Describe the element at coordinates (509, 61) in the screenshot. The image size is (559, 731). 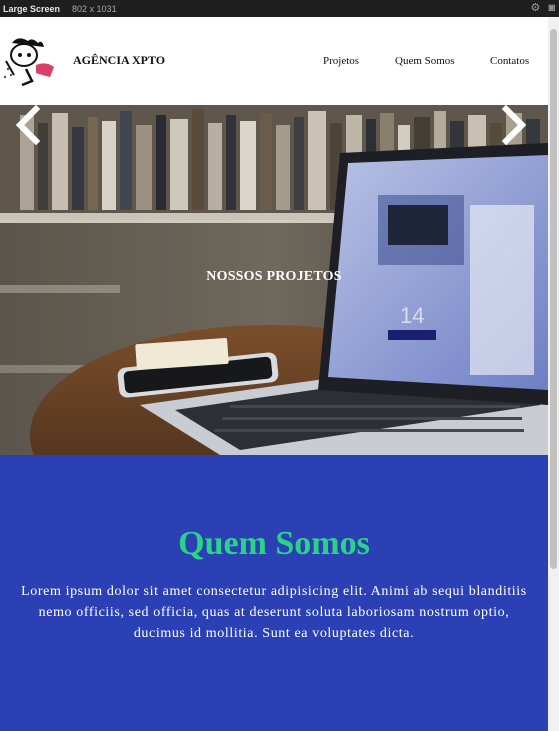
I see `nav-link-contatos: Contatos` at that location.